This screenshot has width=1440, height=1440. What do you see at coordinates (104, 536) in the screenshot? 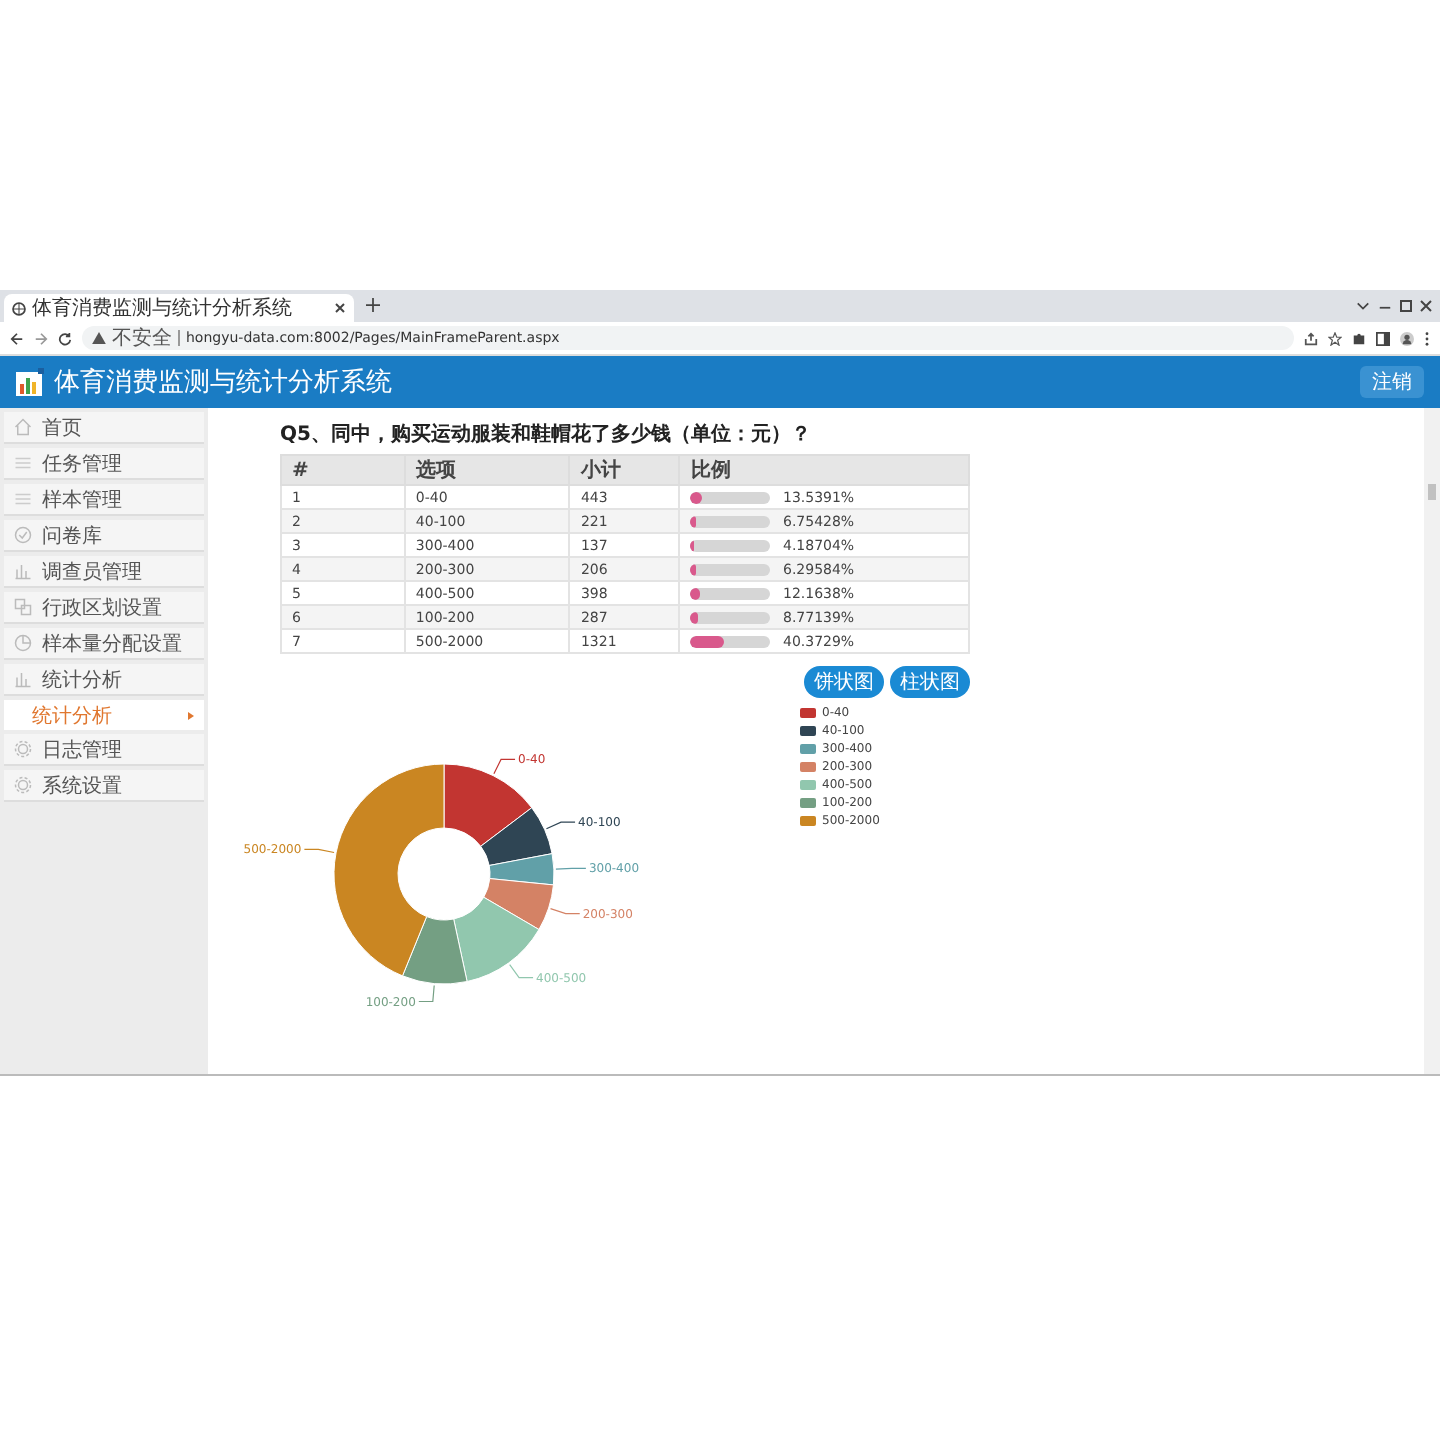
I see `sidebar-item: 问卷库` at bounding box center [104, 536].